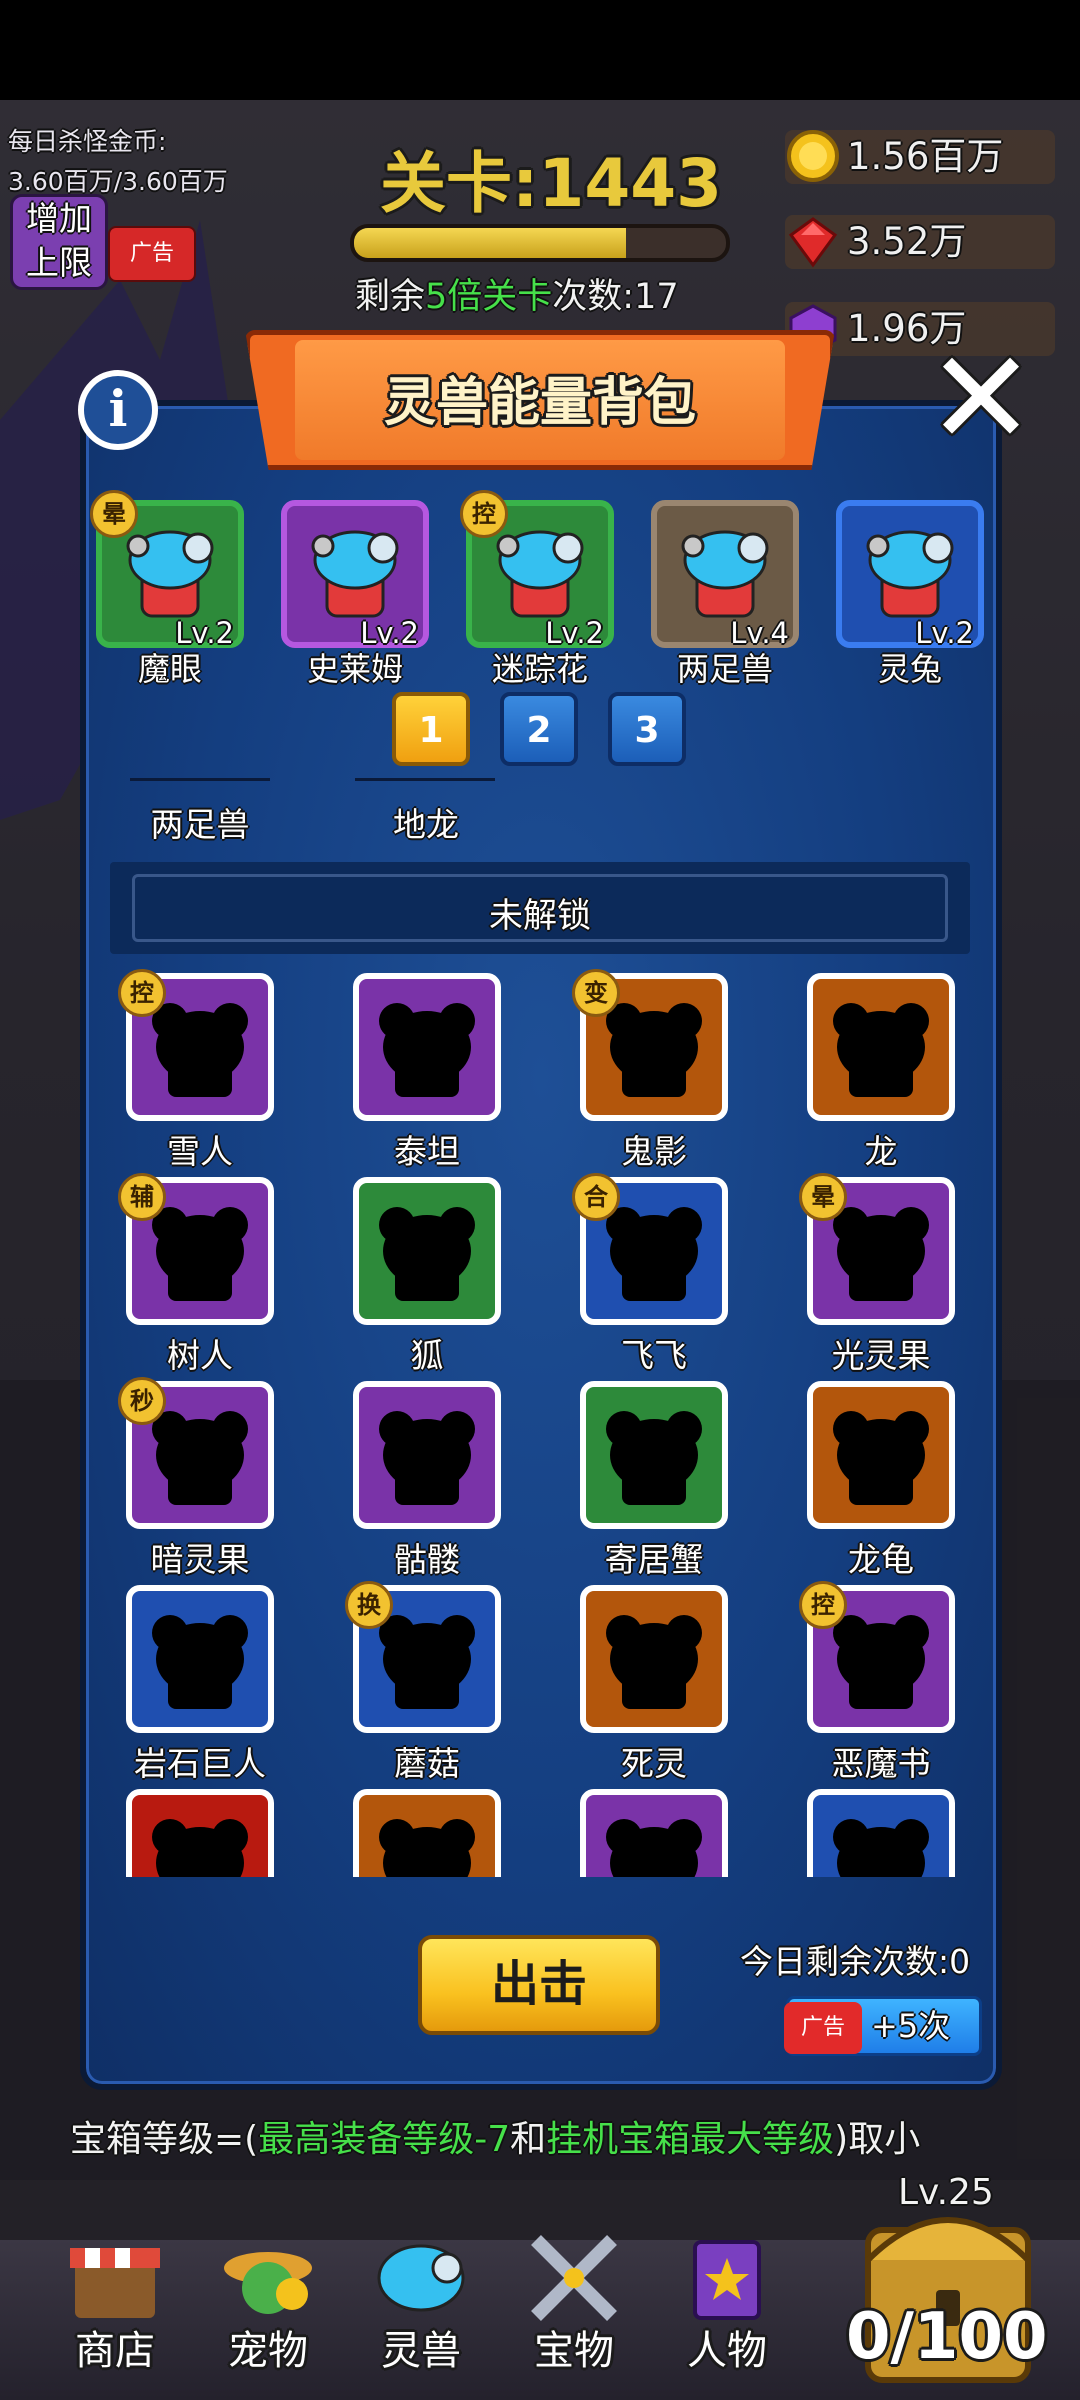 The width and height of the screenshot is (1080, 2400). I want to click on locked-pet-name: 雪人, so click(200, 1151).